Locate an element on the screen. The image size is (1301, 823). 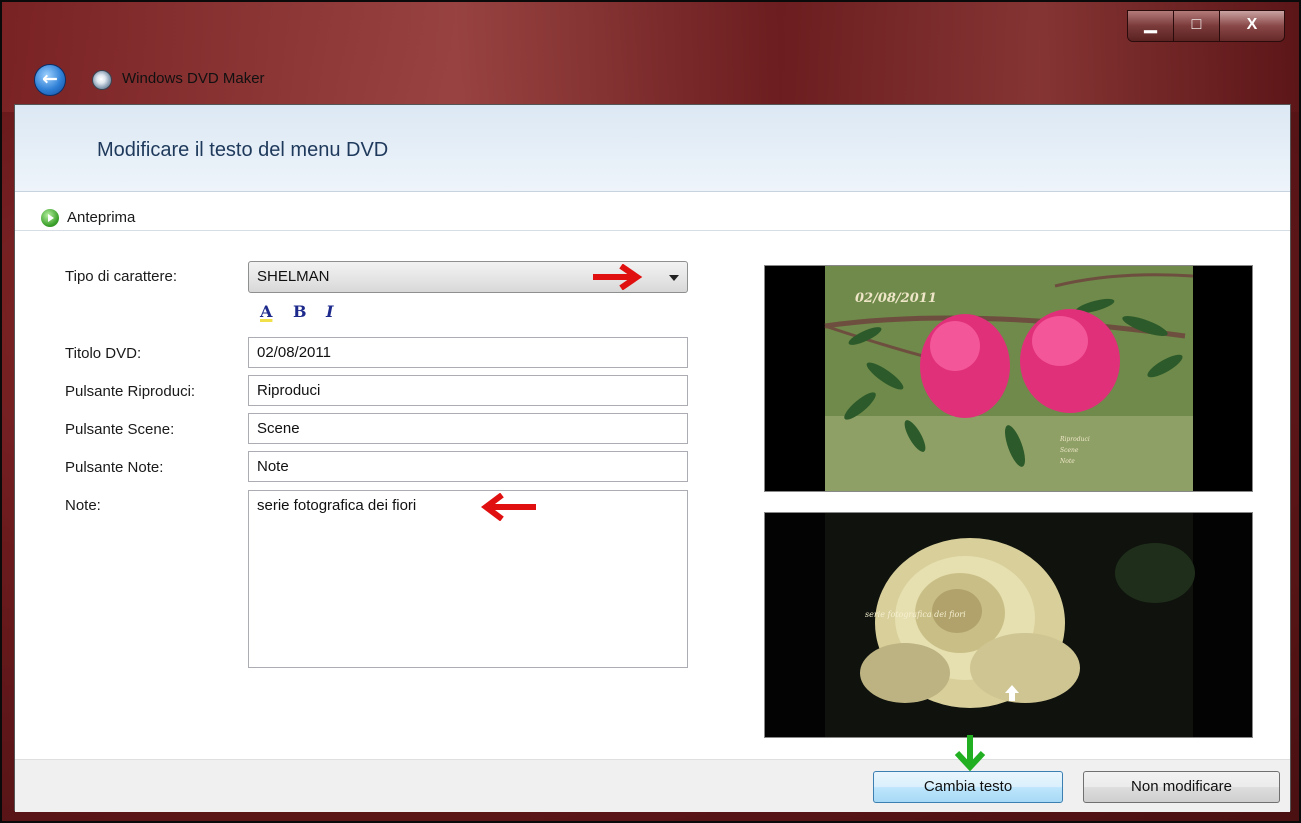
red-arrow-right-icon is located at coordinates (618, 277).